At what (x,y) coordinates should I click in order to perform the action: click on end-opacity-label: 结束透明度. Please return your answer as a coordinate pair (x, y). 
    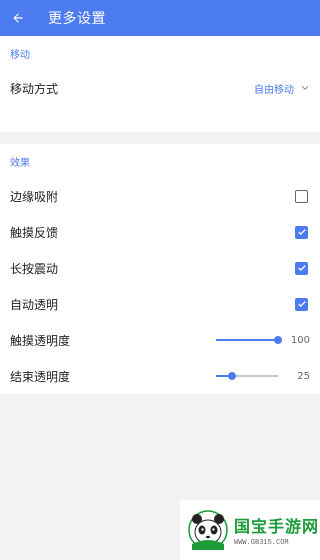
    Looking at the image, I should click on (40, 376).